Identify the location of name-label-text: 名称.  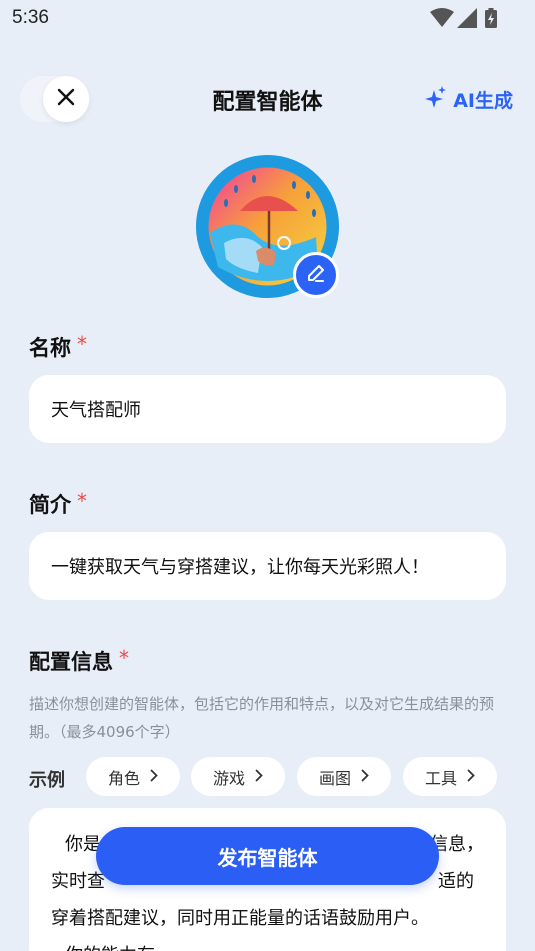
(50, 348).